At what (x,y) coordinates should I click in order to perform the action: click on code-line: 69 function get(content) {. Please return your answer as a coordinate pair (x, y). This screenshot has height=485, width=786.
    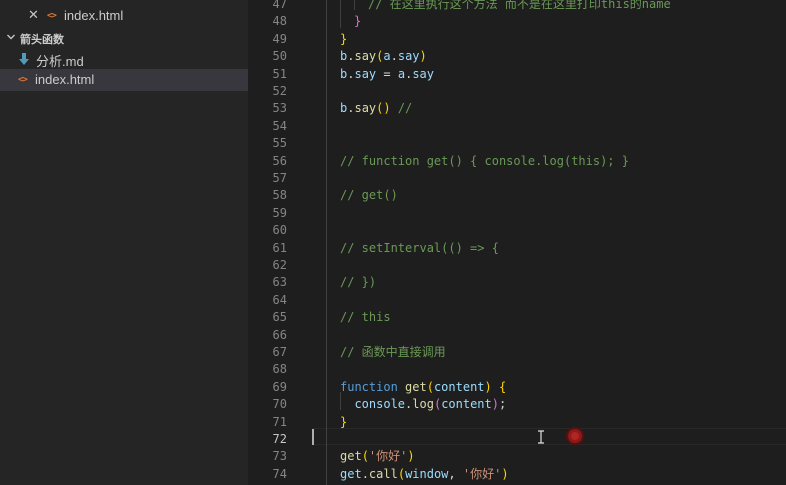
    Looking at the image, I should click on (517, 387).